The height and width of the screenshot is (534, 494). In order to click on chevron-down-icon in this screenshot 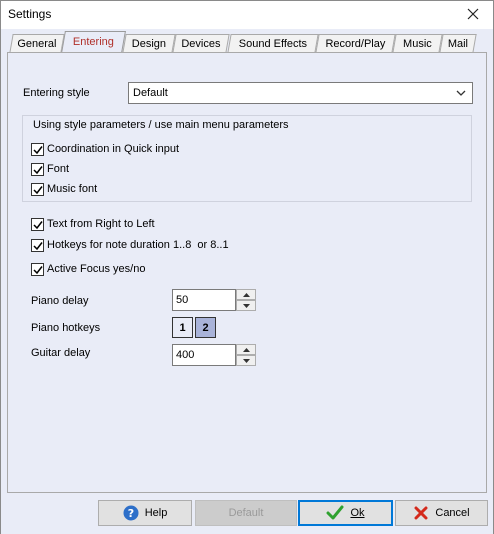, I will do `click(461, 93)`.